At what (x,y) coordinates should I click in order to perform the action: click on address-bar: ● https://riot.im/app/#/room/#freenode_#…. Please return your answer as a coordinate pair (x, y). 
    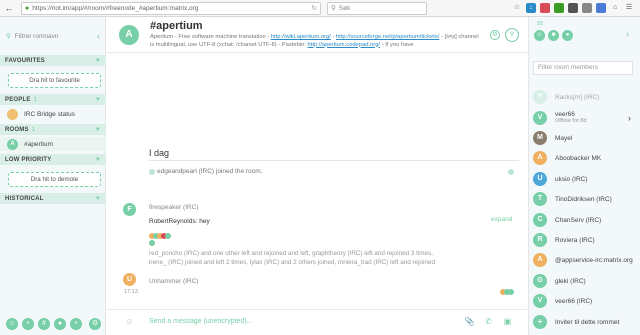
    Looking at the image, I should click on (171, 8).